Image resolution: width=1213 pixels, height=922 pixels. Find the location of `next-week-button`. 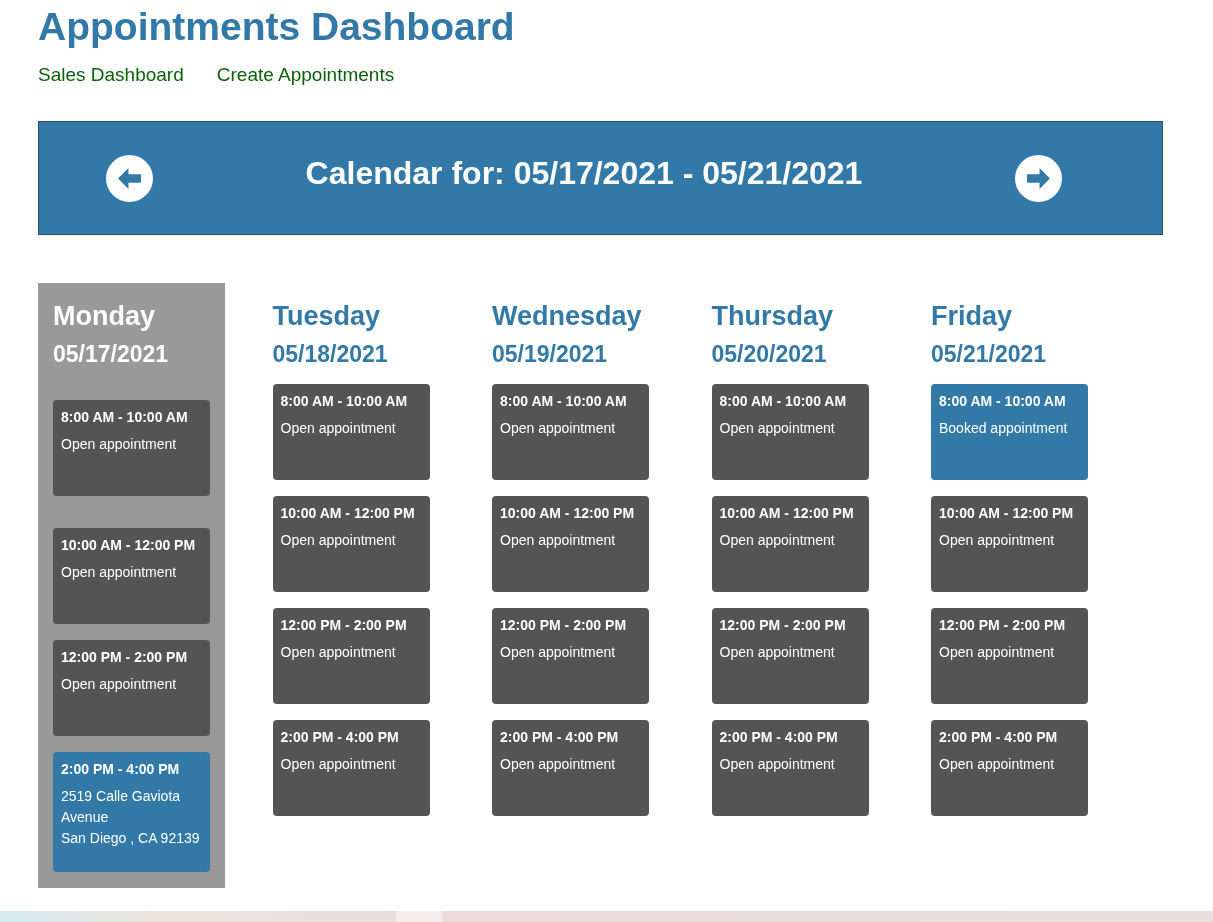

next-week-button is located at coordinates (1038, 178).